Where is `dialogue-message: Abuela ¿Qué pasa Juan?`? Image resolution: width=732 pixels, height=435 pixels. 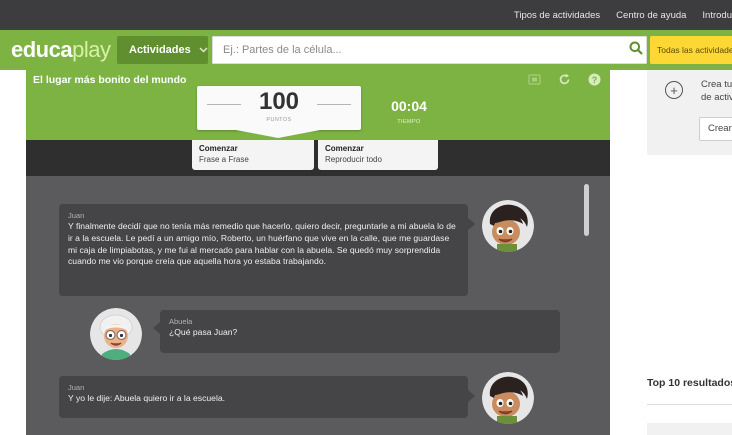 dialogue-message: Abuela ¿Qué pasa Juan? is located at coordinates (360, 331).